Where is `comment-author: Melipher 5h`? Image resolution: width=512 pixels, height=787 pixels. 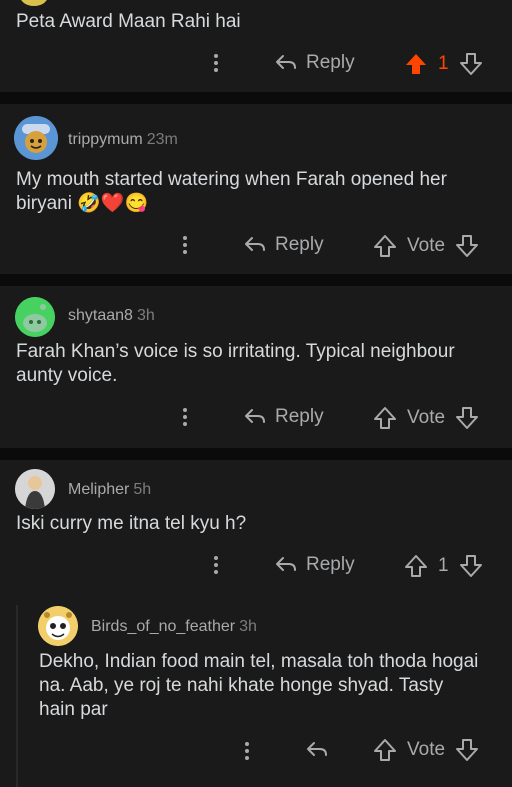
comment-author: Melipher 5h is located at coordinates (109, 490).